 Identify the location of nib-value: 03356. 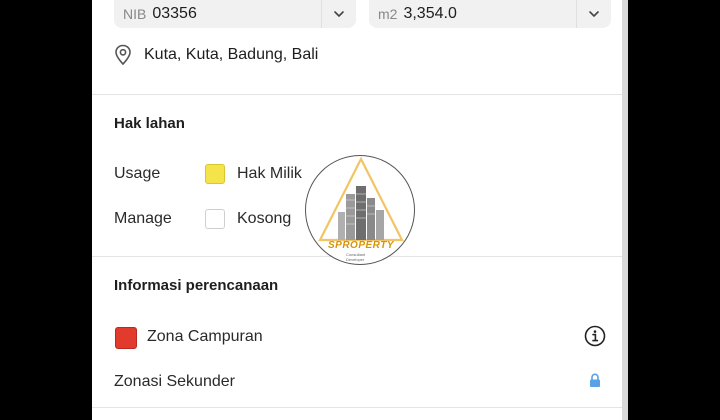
(174, 13).